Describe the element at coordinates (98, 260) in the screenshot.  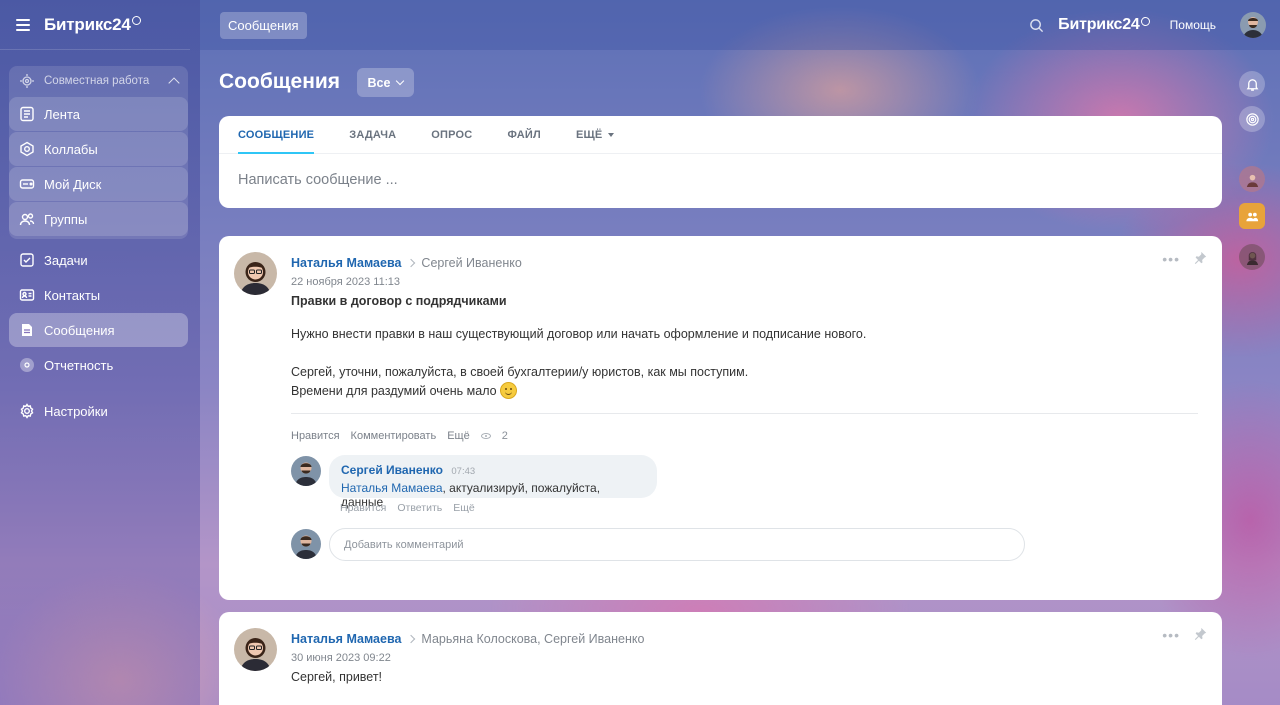
I see `sidebar-item-tasks: Задачи` at that location.